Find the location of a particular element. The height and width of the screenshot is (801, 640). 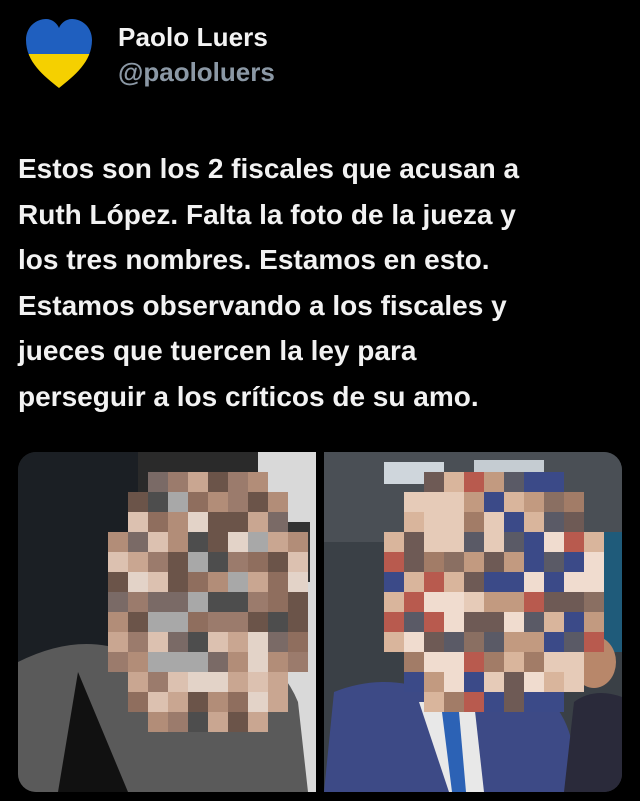

author-name: Paolo Luers is located at coordinates (193, 37).